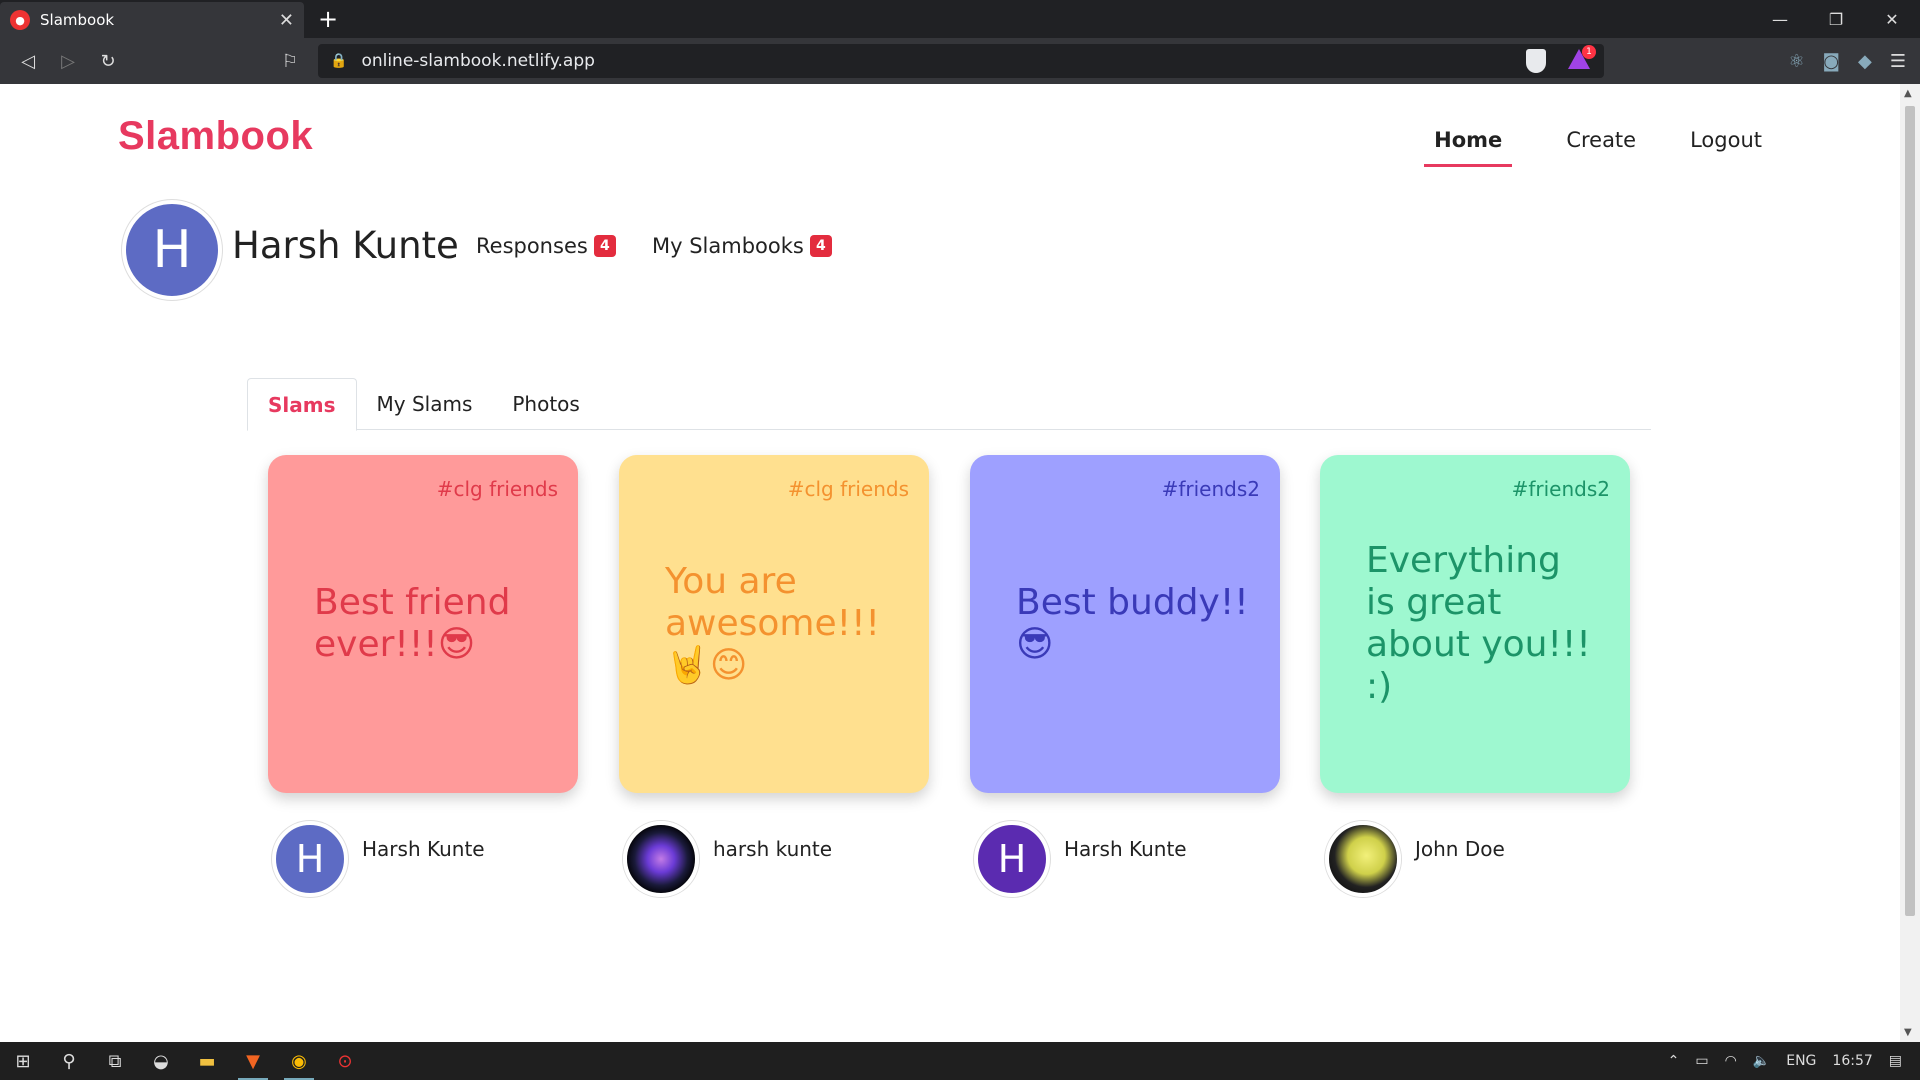  What do you see at coordinates (68, 61) in the screenshot?
I see `forward-icon: ▷` at bounding box center [68, 61].